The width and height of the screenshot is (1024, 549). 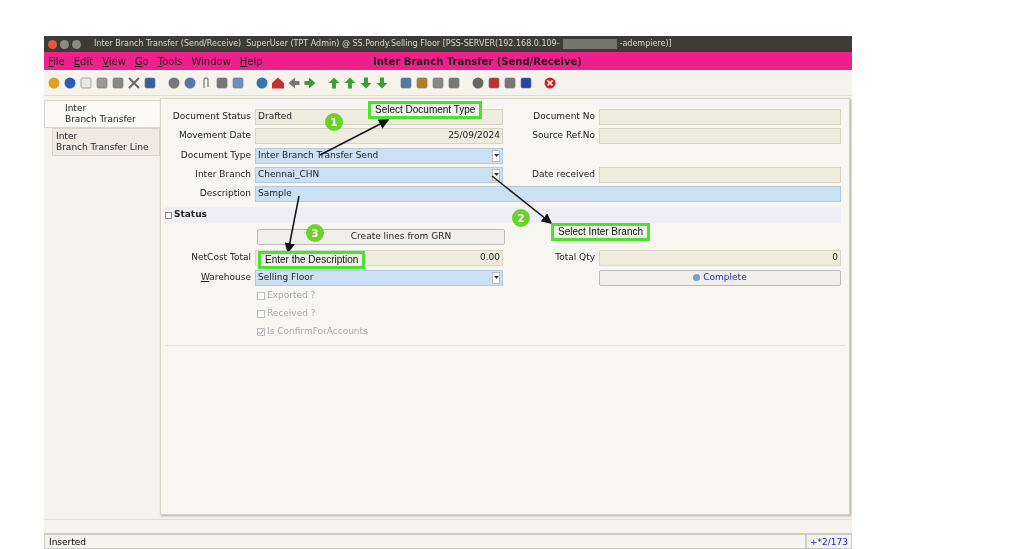 I want to click on header-title: Inter Branch Transfer (Send/Receive), so click(x=477, y=61).